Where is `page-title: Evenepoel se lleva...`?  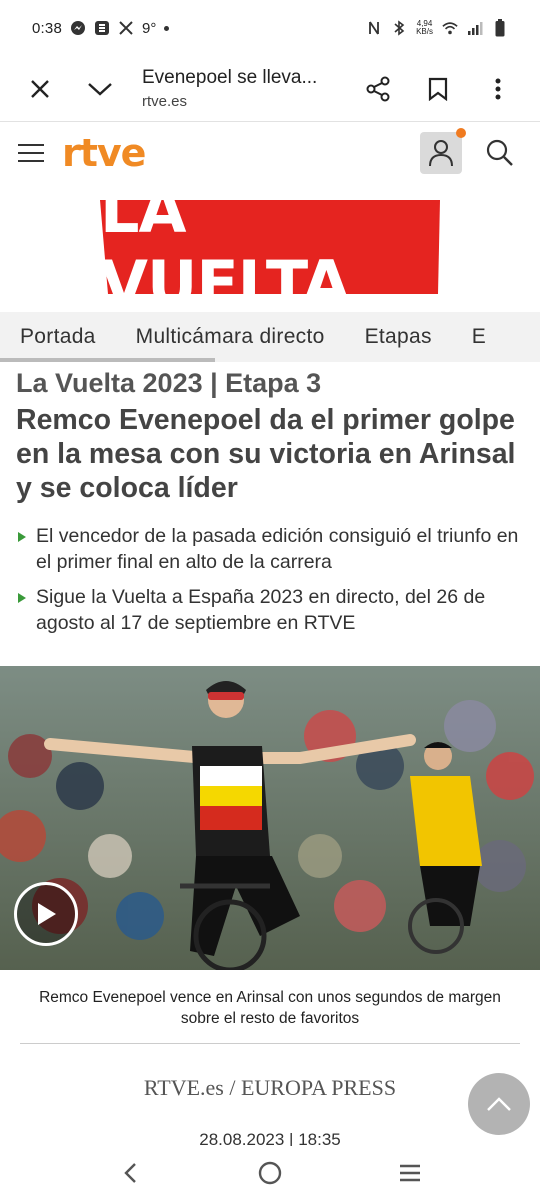
page-title: Evenepoel se lleva... is located at coordinates (230, 77).